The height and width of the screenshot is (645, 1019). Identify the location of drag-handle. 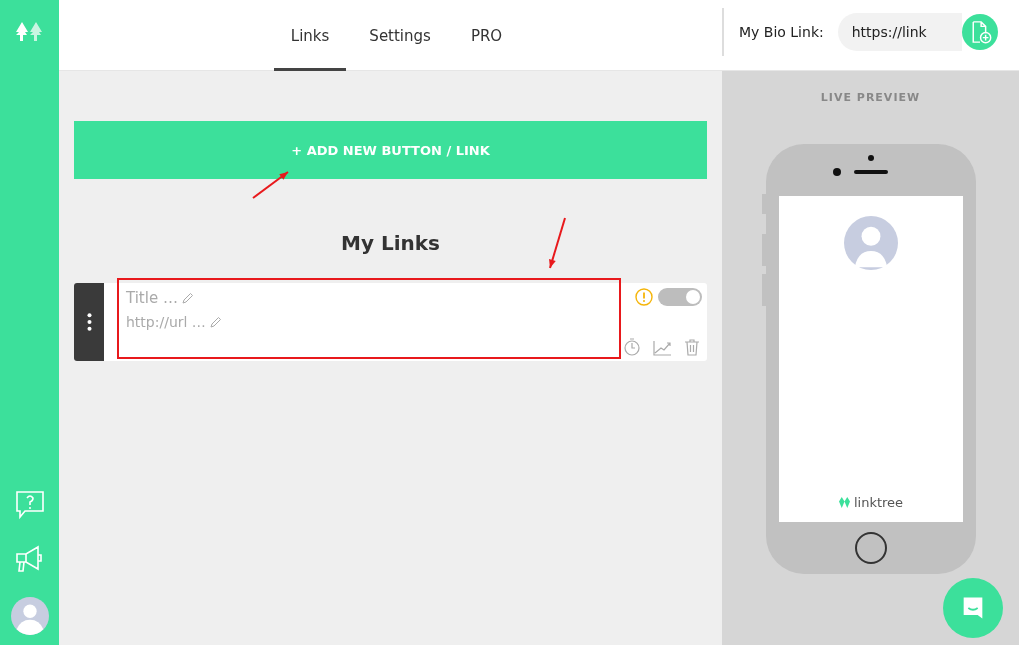
(89, 322).